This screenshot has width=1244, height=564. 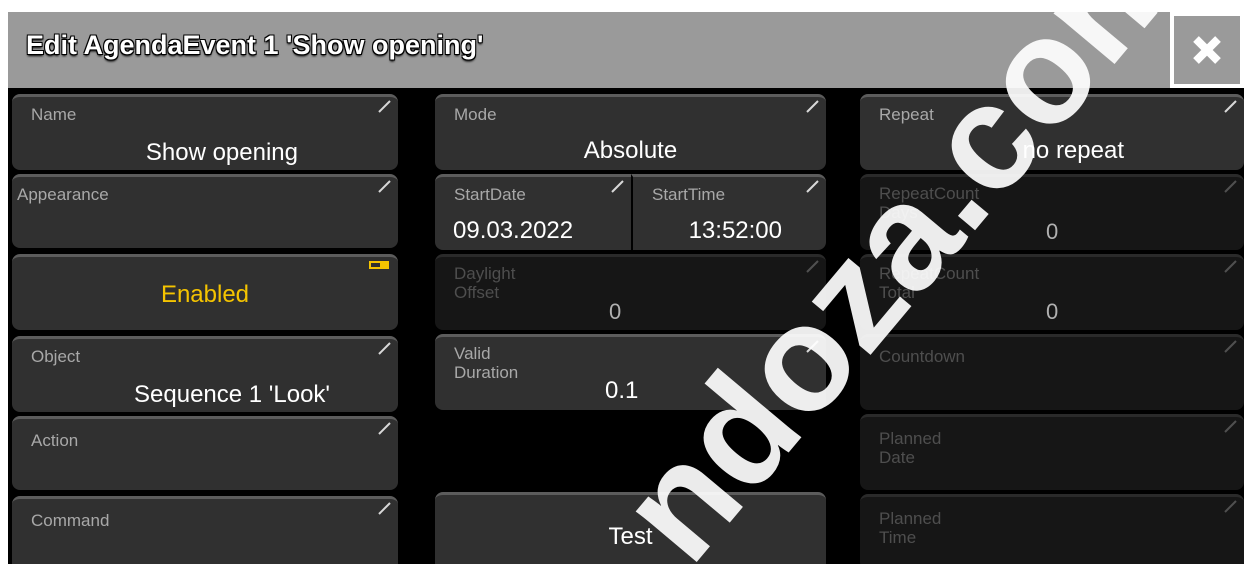 What do you see at coordinates (1052, 452) in the screenshot?
I see `planned-date-button: Planned Date` at bounding box center [1052, 452].